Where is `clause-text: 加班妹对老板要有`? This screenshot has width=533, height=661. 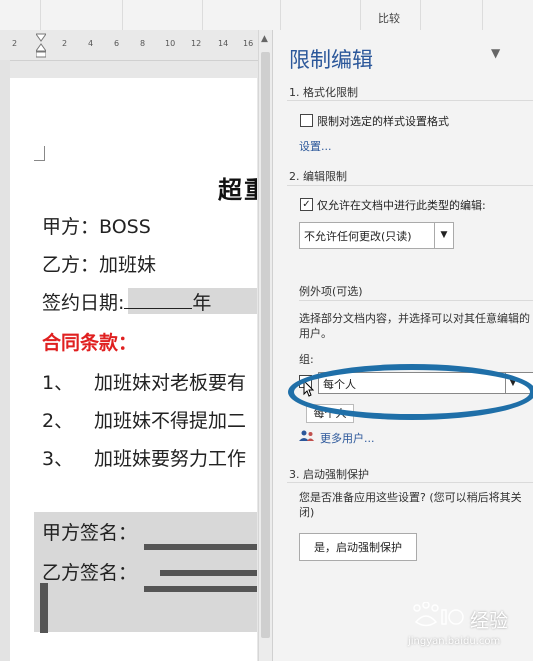 clause-text: 加班妹对老板要有 is located at coordinates (170, 383).